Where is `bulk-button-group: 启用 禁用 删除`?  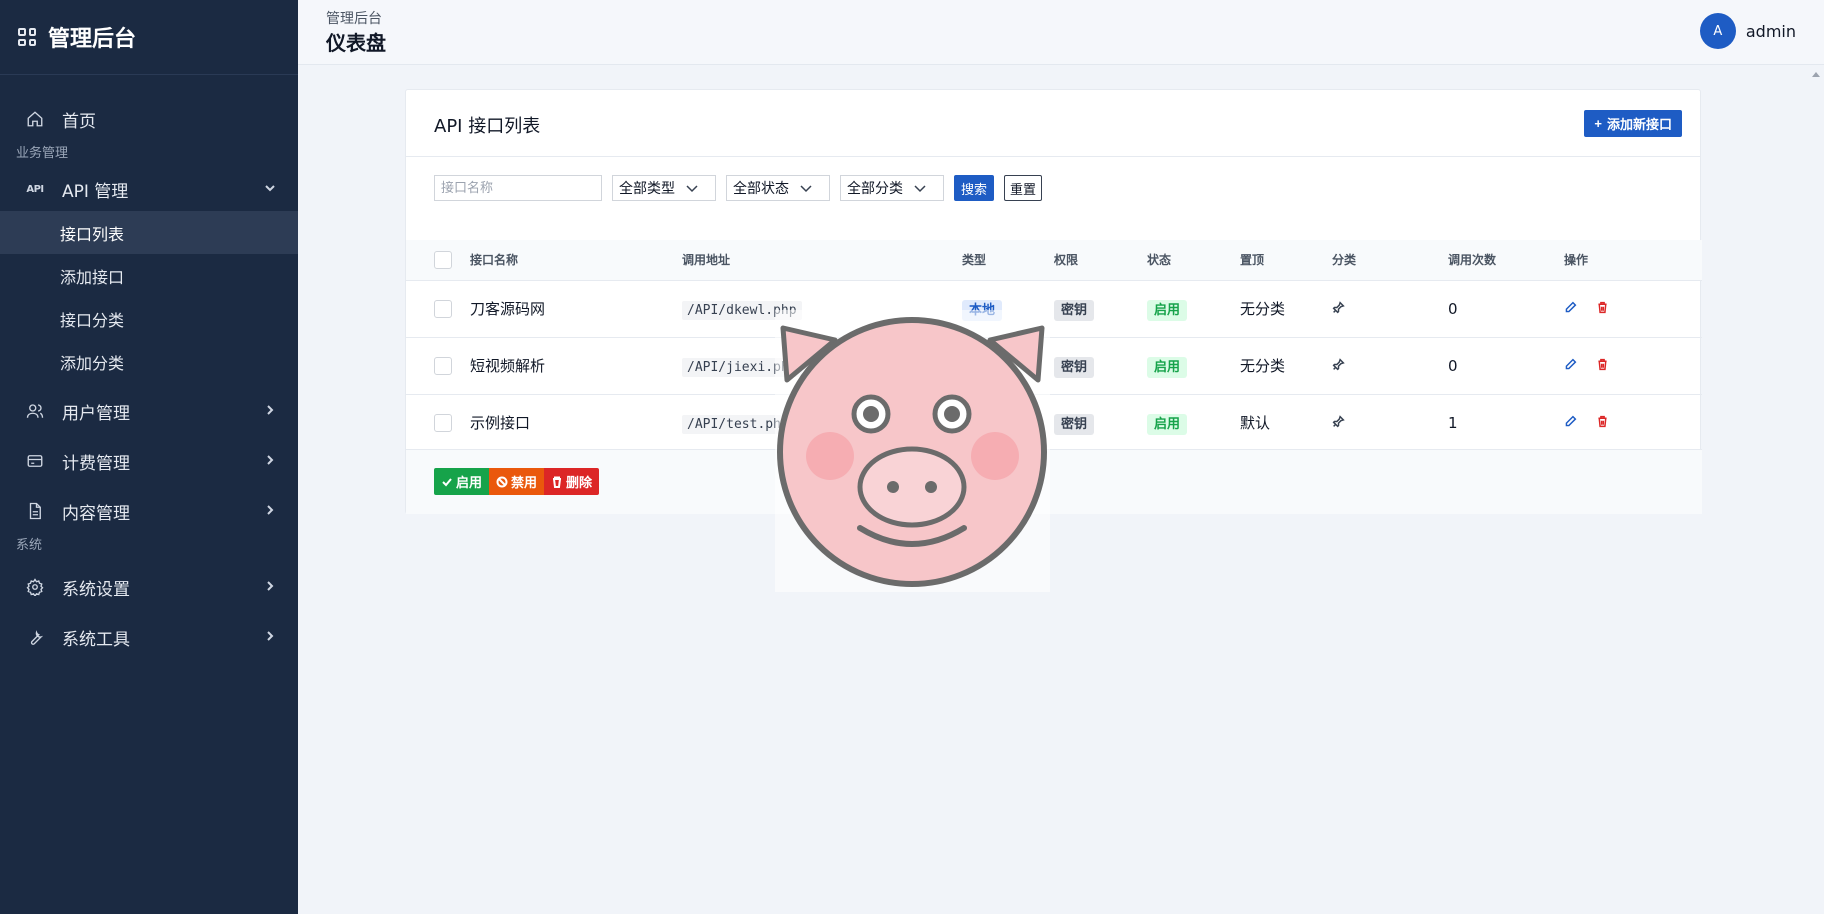 bulk-button-group: 启用 禁用 删除 is located at coordinates (517, 481).